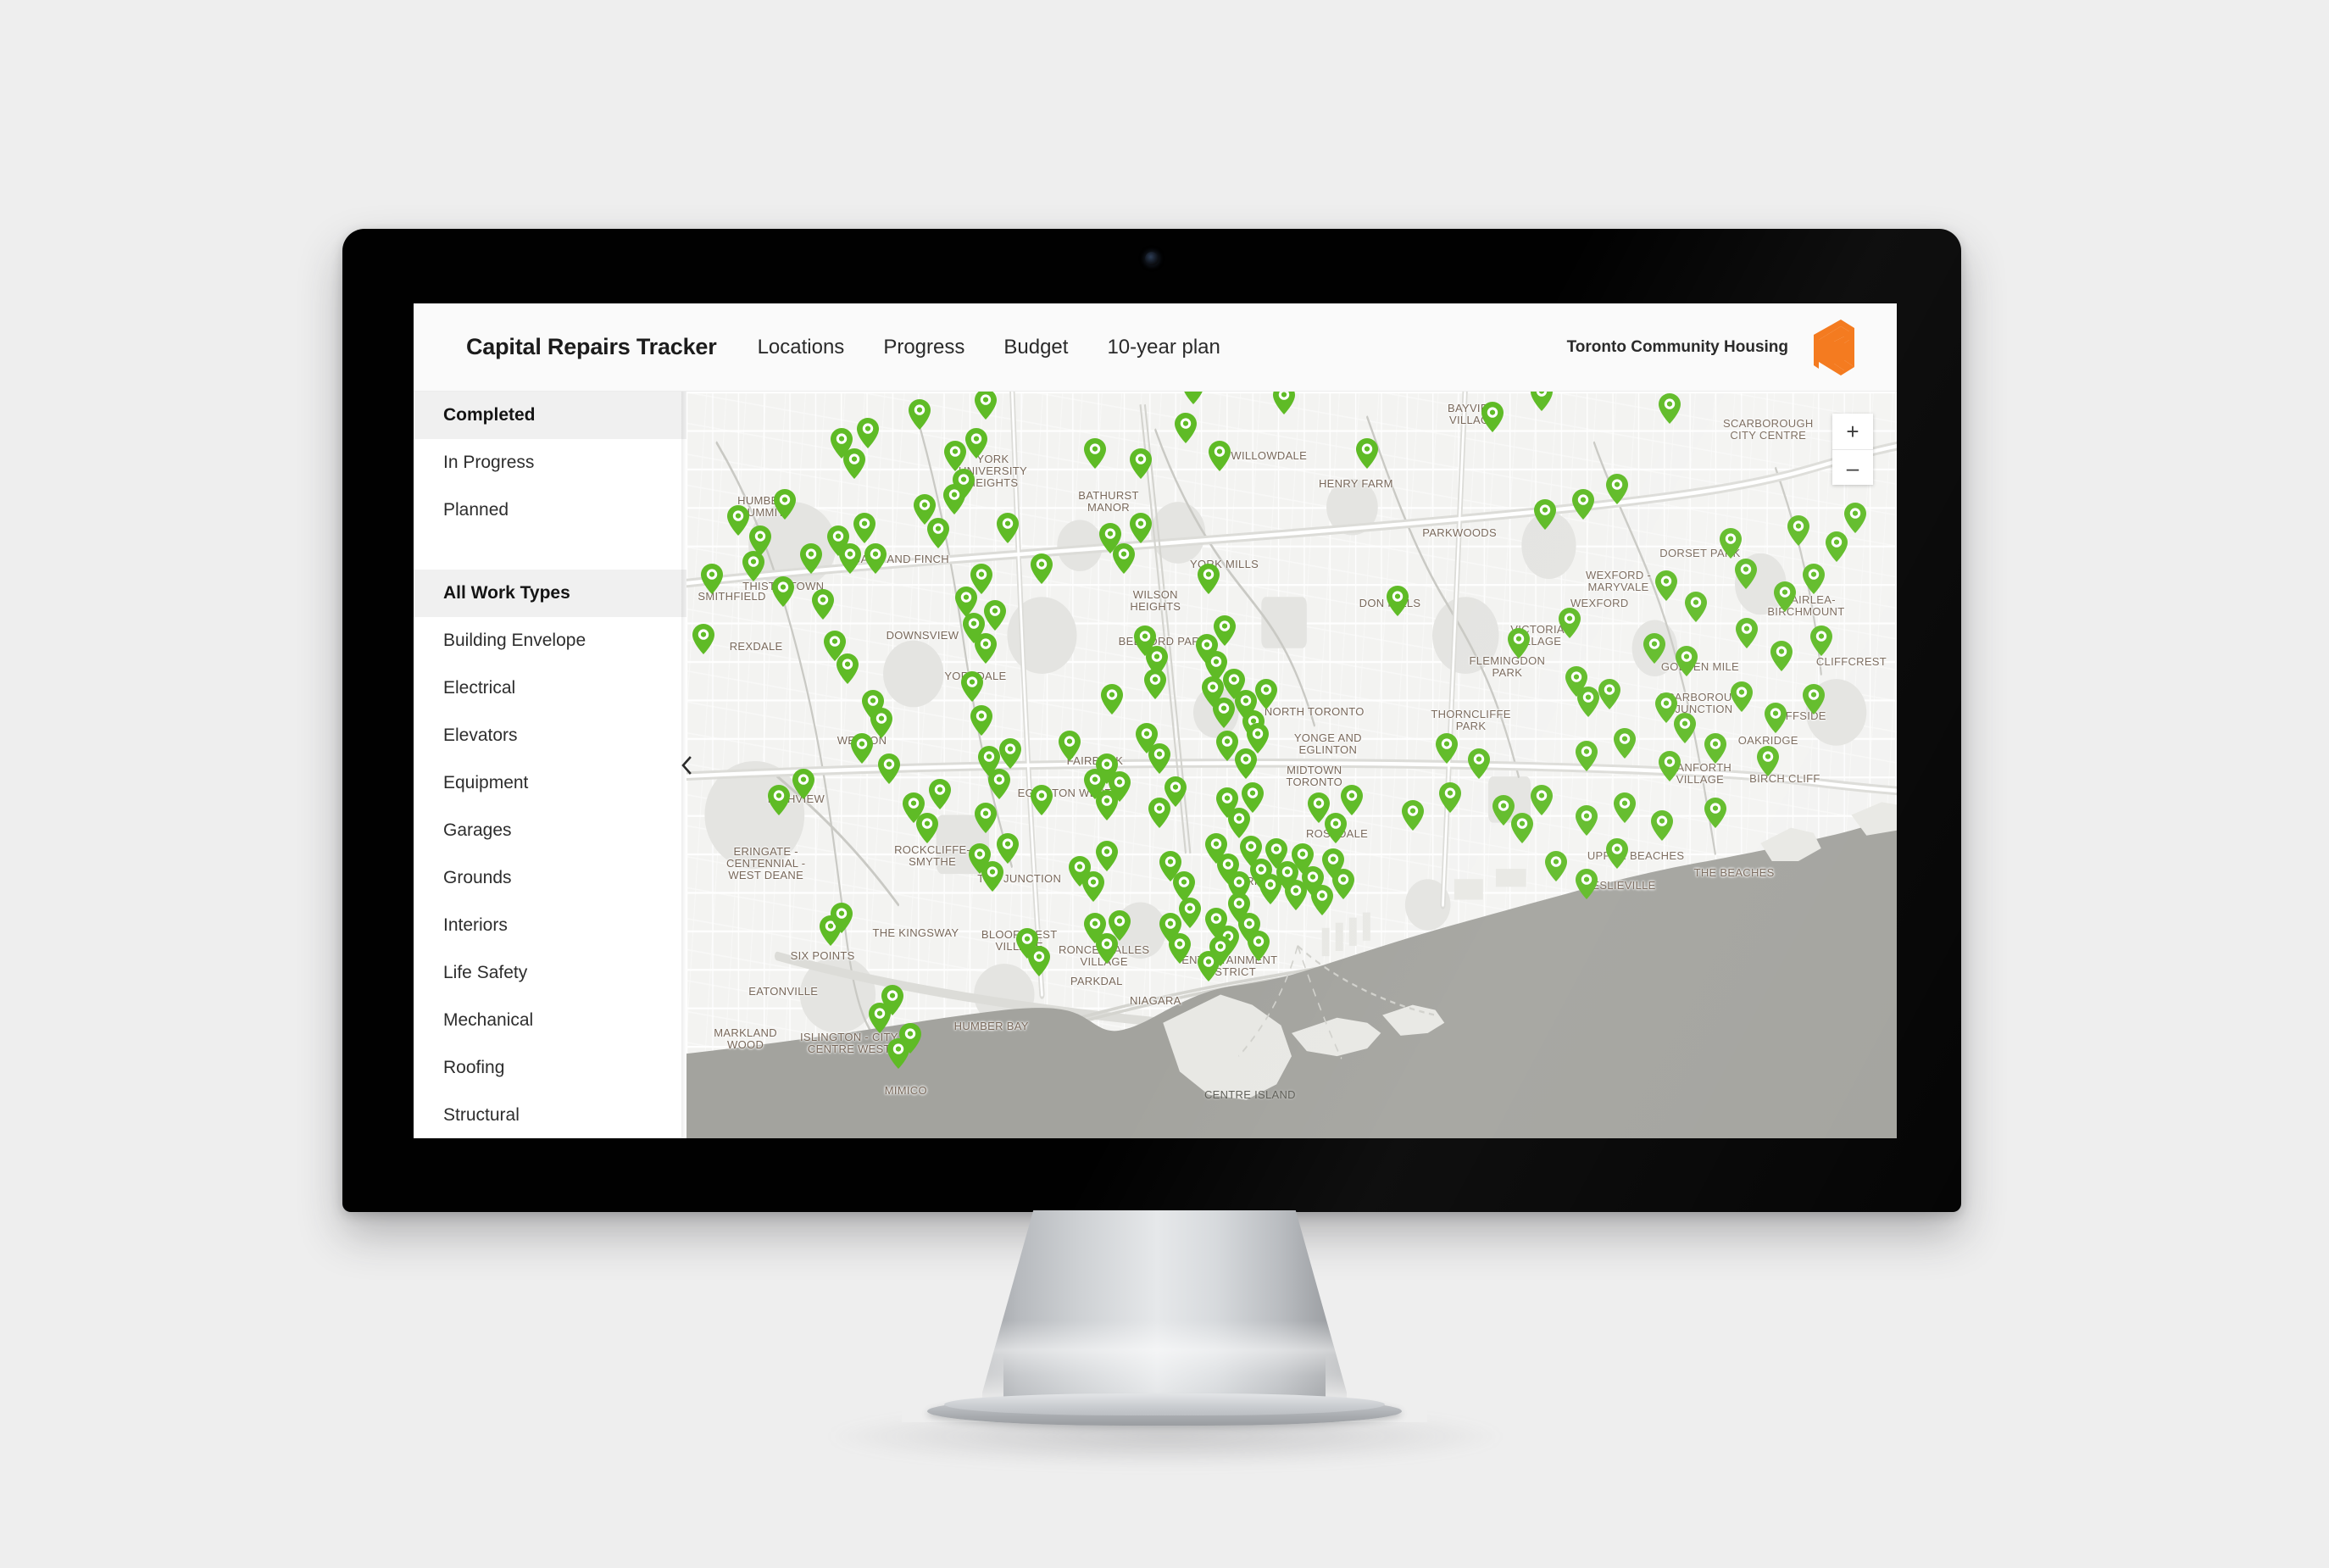 The image size is (2329, 1568). I want to click on sidebar-item-in-progress: In Progress, so click(550, 463).